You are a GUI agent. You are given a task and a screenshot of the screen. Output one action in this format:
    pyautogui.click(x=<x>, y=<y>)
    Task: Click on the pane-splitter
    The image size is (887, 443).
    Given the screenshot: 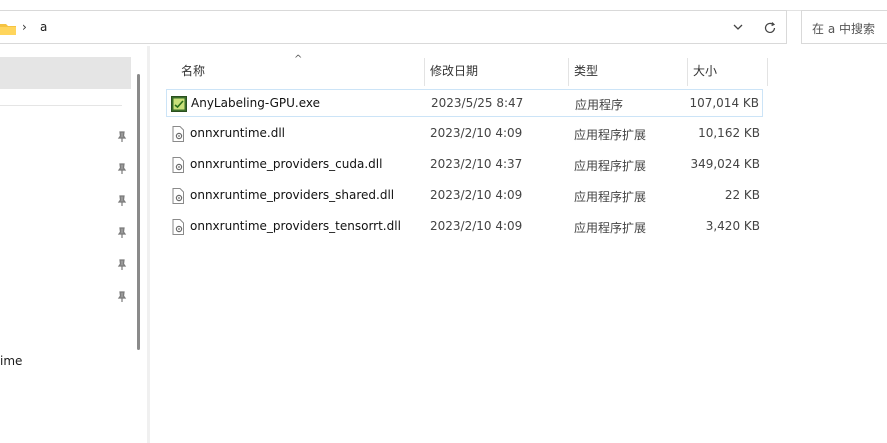 What is the action you would take?
    pyautogui.click(x=148, y=244)
    